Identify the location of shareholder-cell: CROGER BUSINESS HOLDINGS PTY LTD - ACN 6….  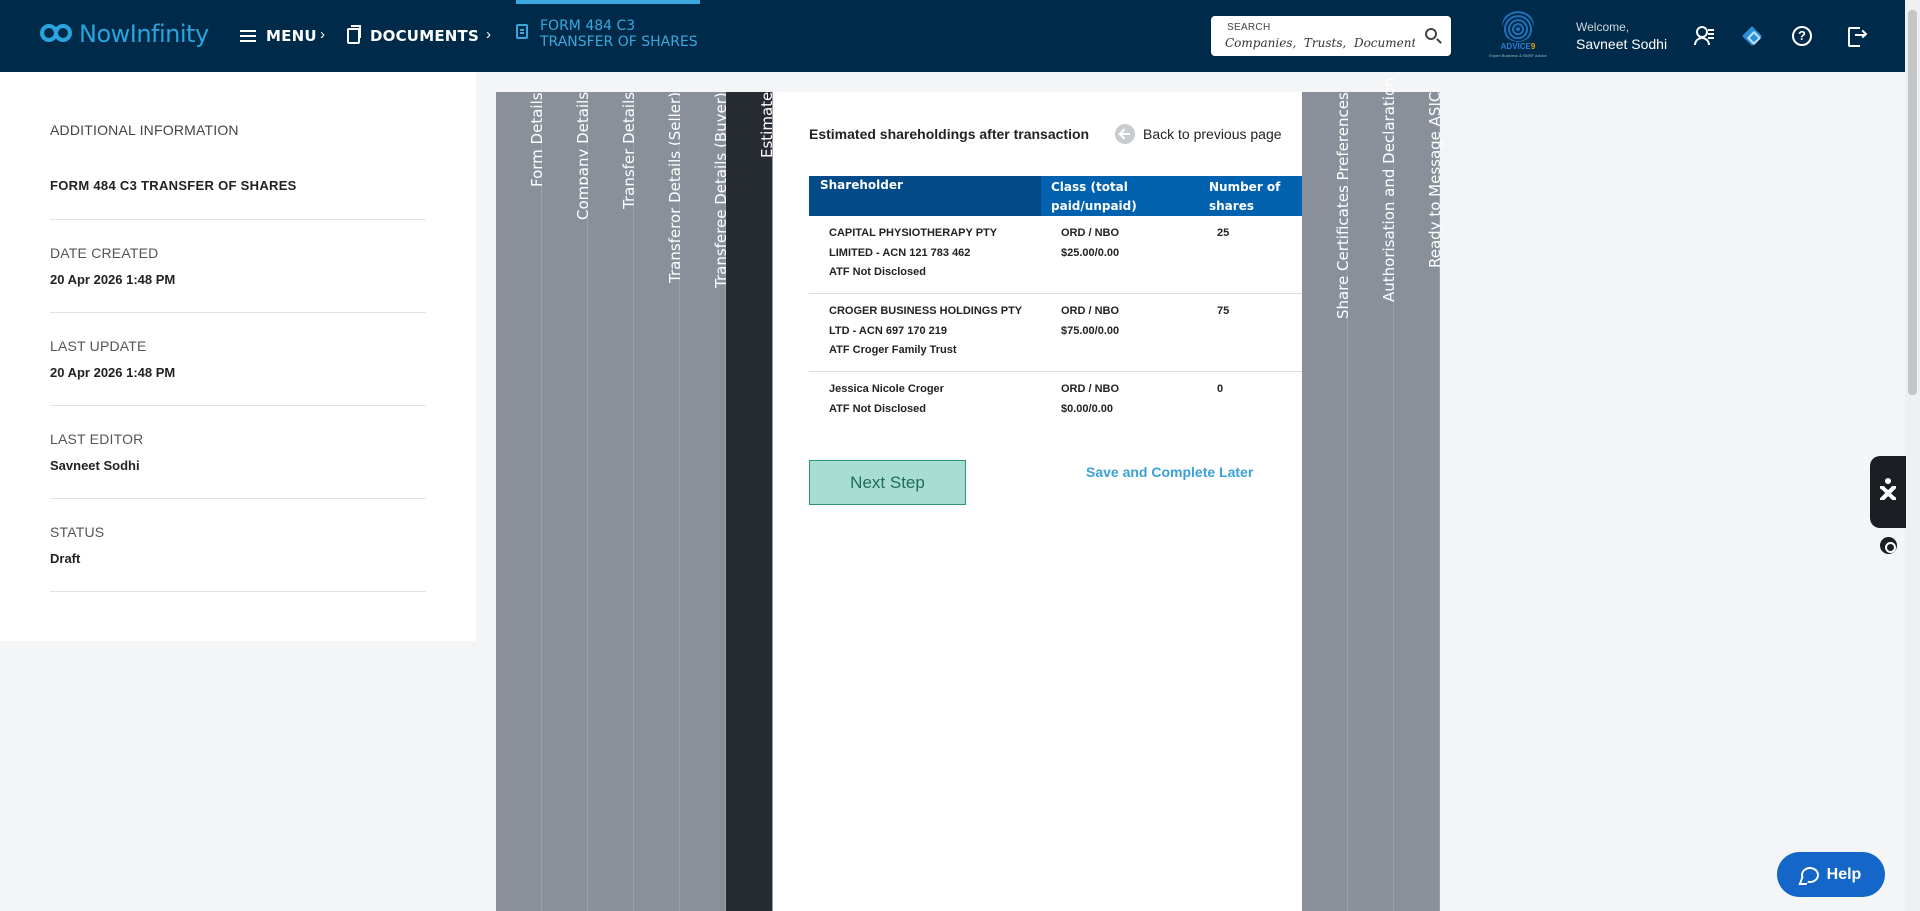
(926, 330).